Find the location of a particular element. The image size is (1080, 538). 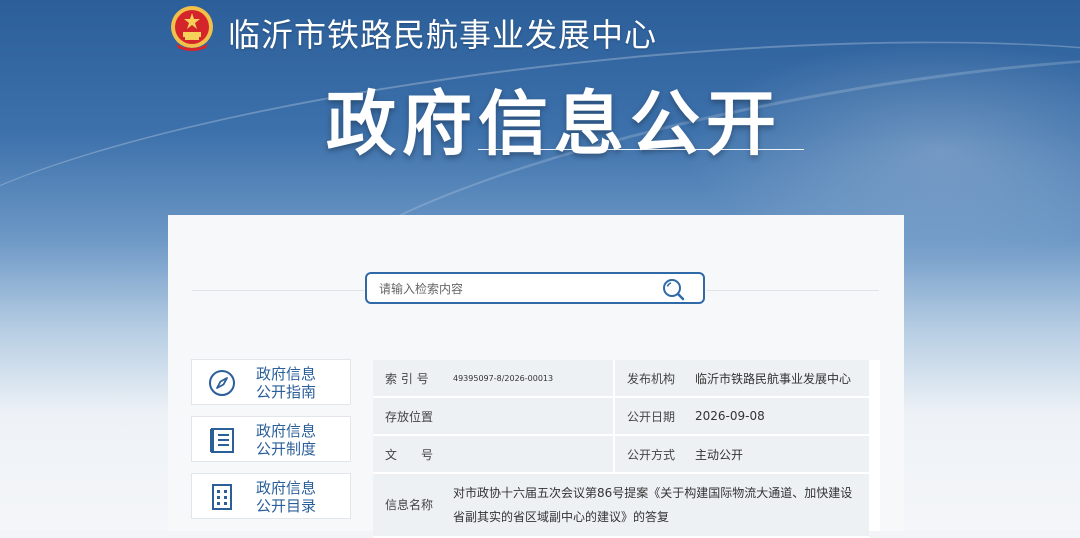

table-row: 存放位置 公开日期 2026-09-08 is located at coordinates (621, 416).